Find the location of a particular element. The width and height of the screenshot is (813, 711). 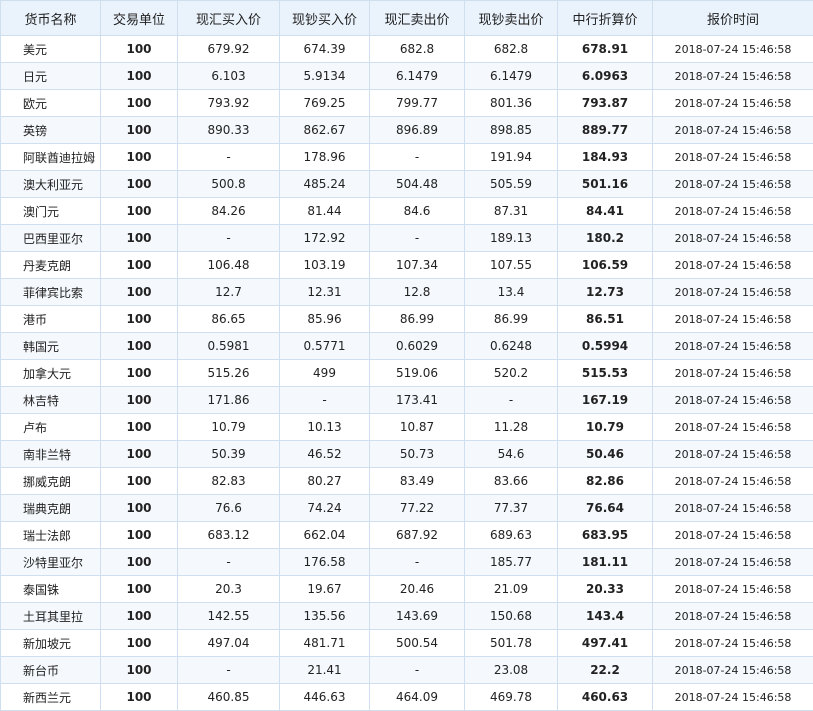

cell-currency-name: 美元 is located at coordinates (51, 49).